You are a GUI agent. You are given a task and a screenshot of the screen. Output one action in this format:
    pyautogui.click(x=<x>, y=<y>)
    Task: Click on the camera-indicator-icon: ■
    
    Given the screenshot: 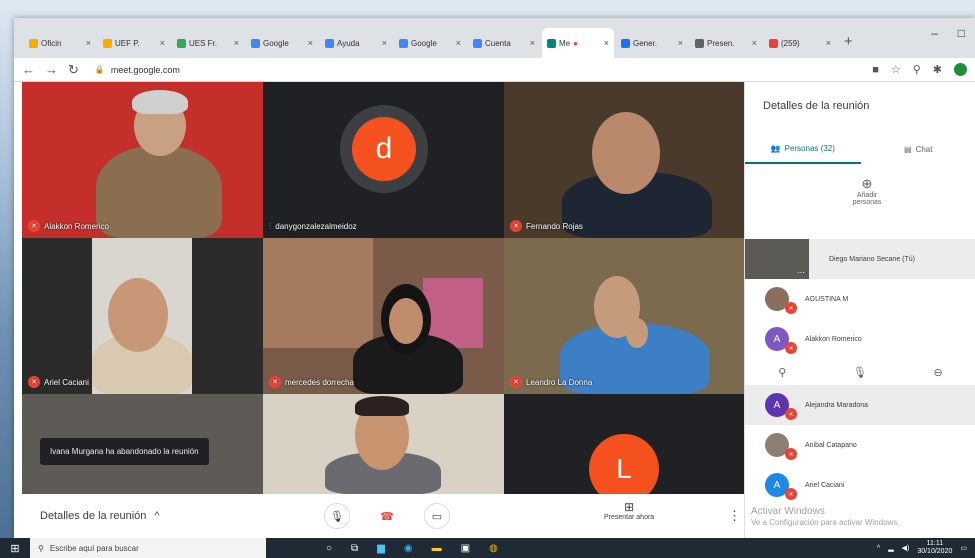 What is the action you would take?
    pyautogui.click(x=875, y=70)
    